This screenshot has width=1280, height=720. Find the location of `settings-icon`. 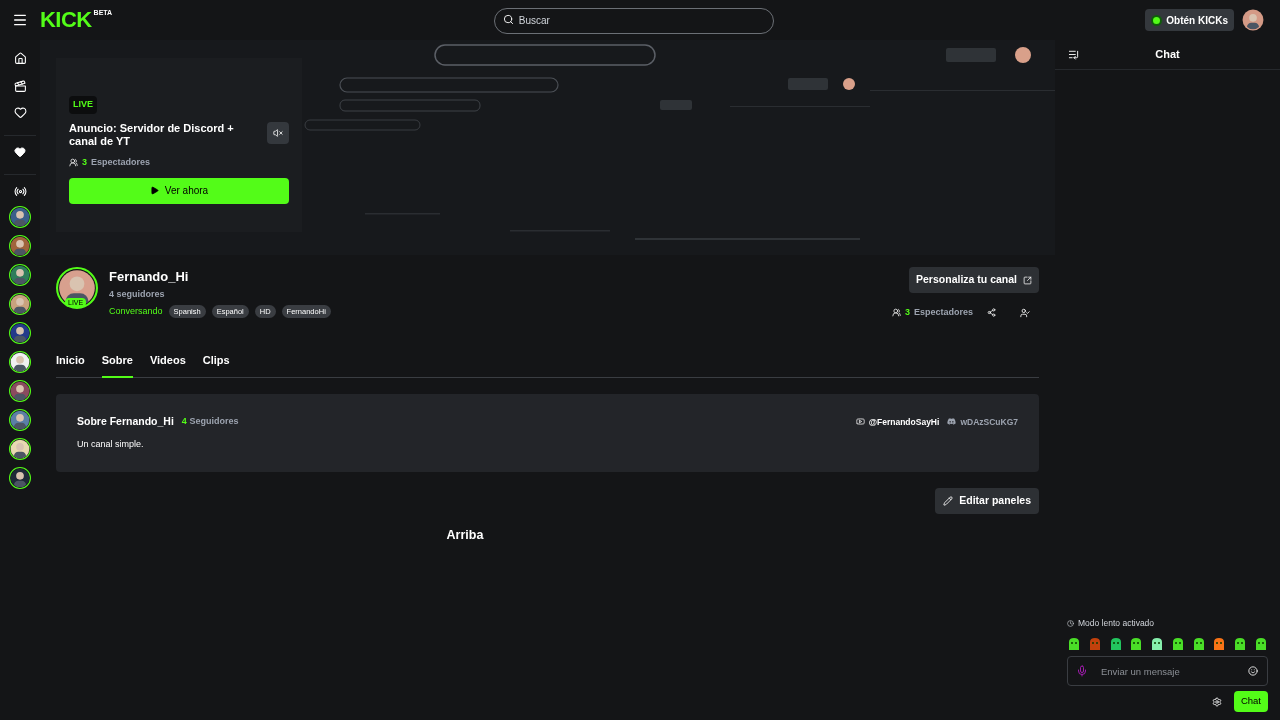

settings-icon is located at coordinates (1216, 701).